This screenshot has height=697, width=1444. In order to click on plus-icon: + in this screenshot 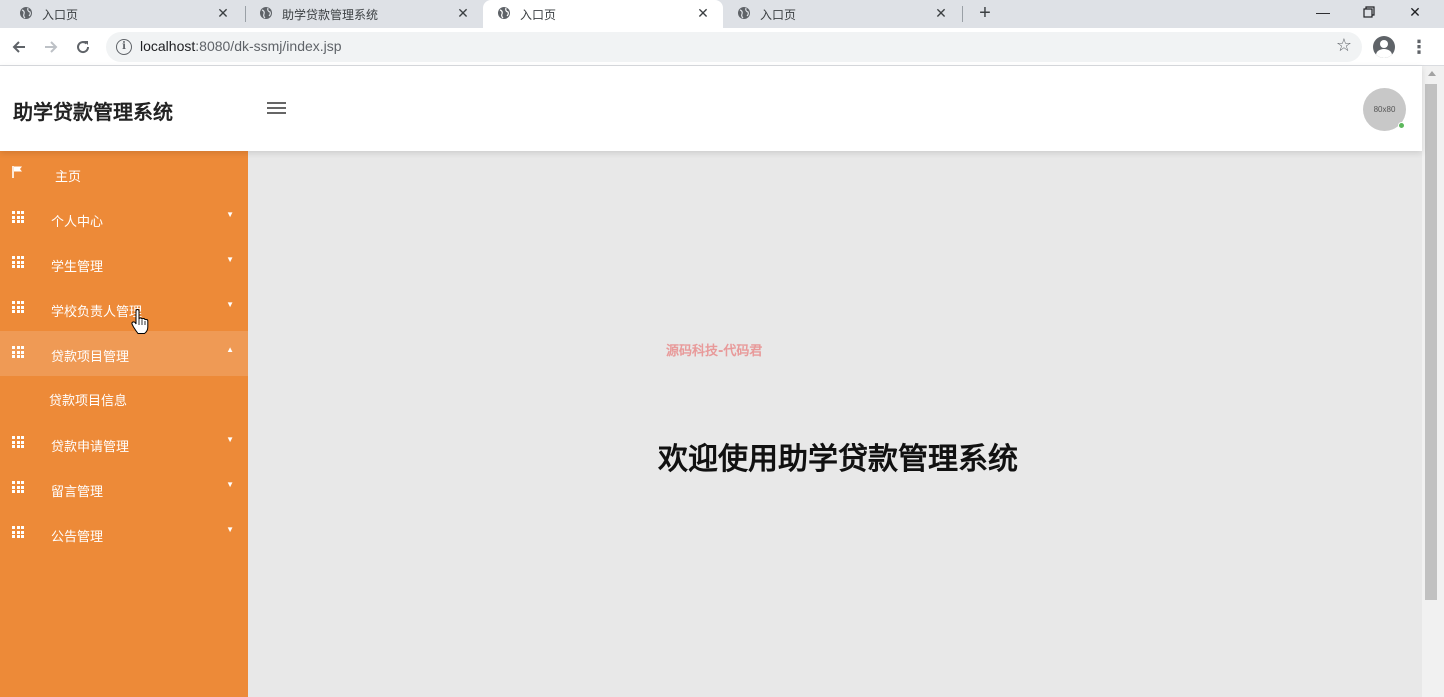, I will do `click(985, 13)`.